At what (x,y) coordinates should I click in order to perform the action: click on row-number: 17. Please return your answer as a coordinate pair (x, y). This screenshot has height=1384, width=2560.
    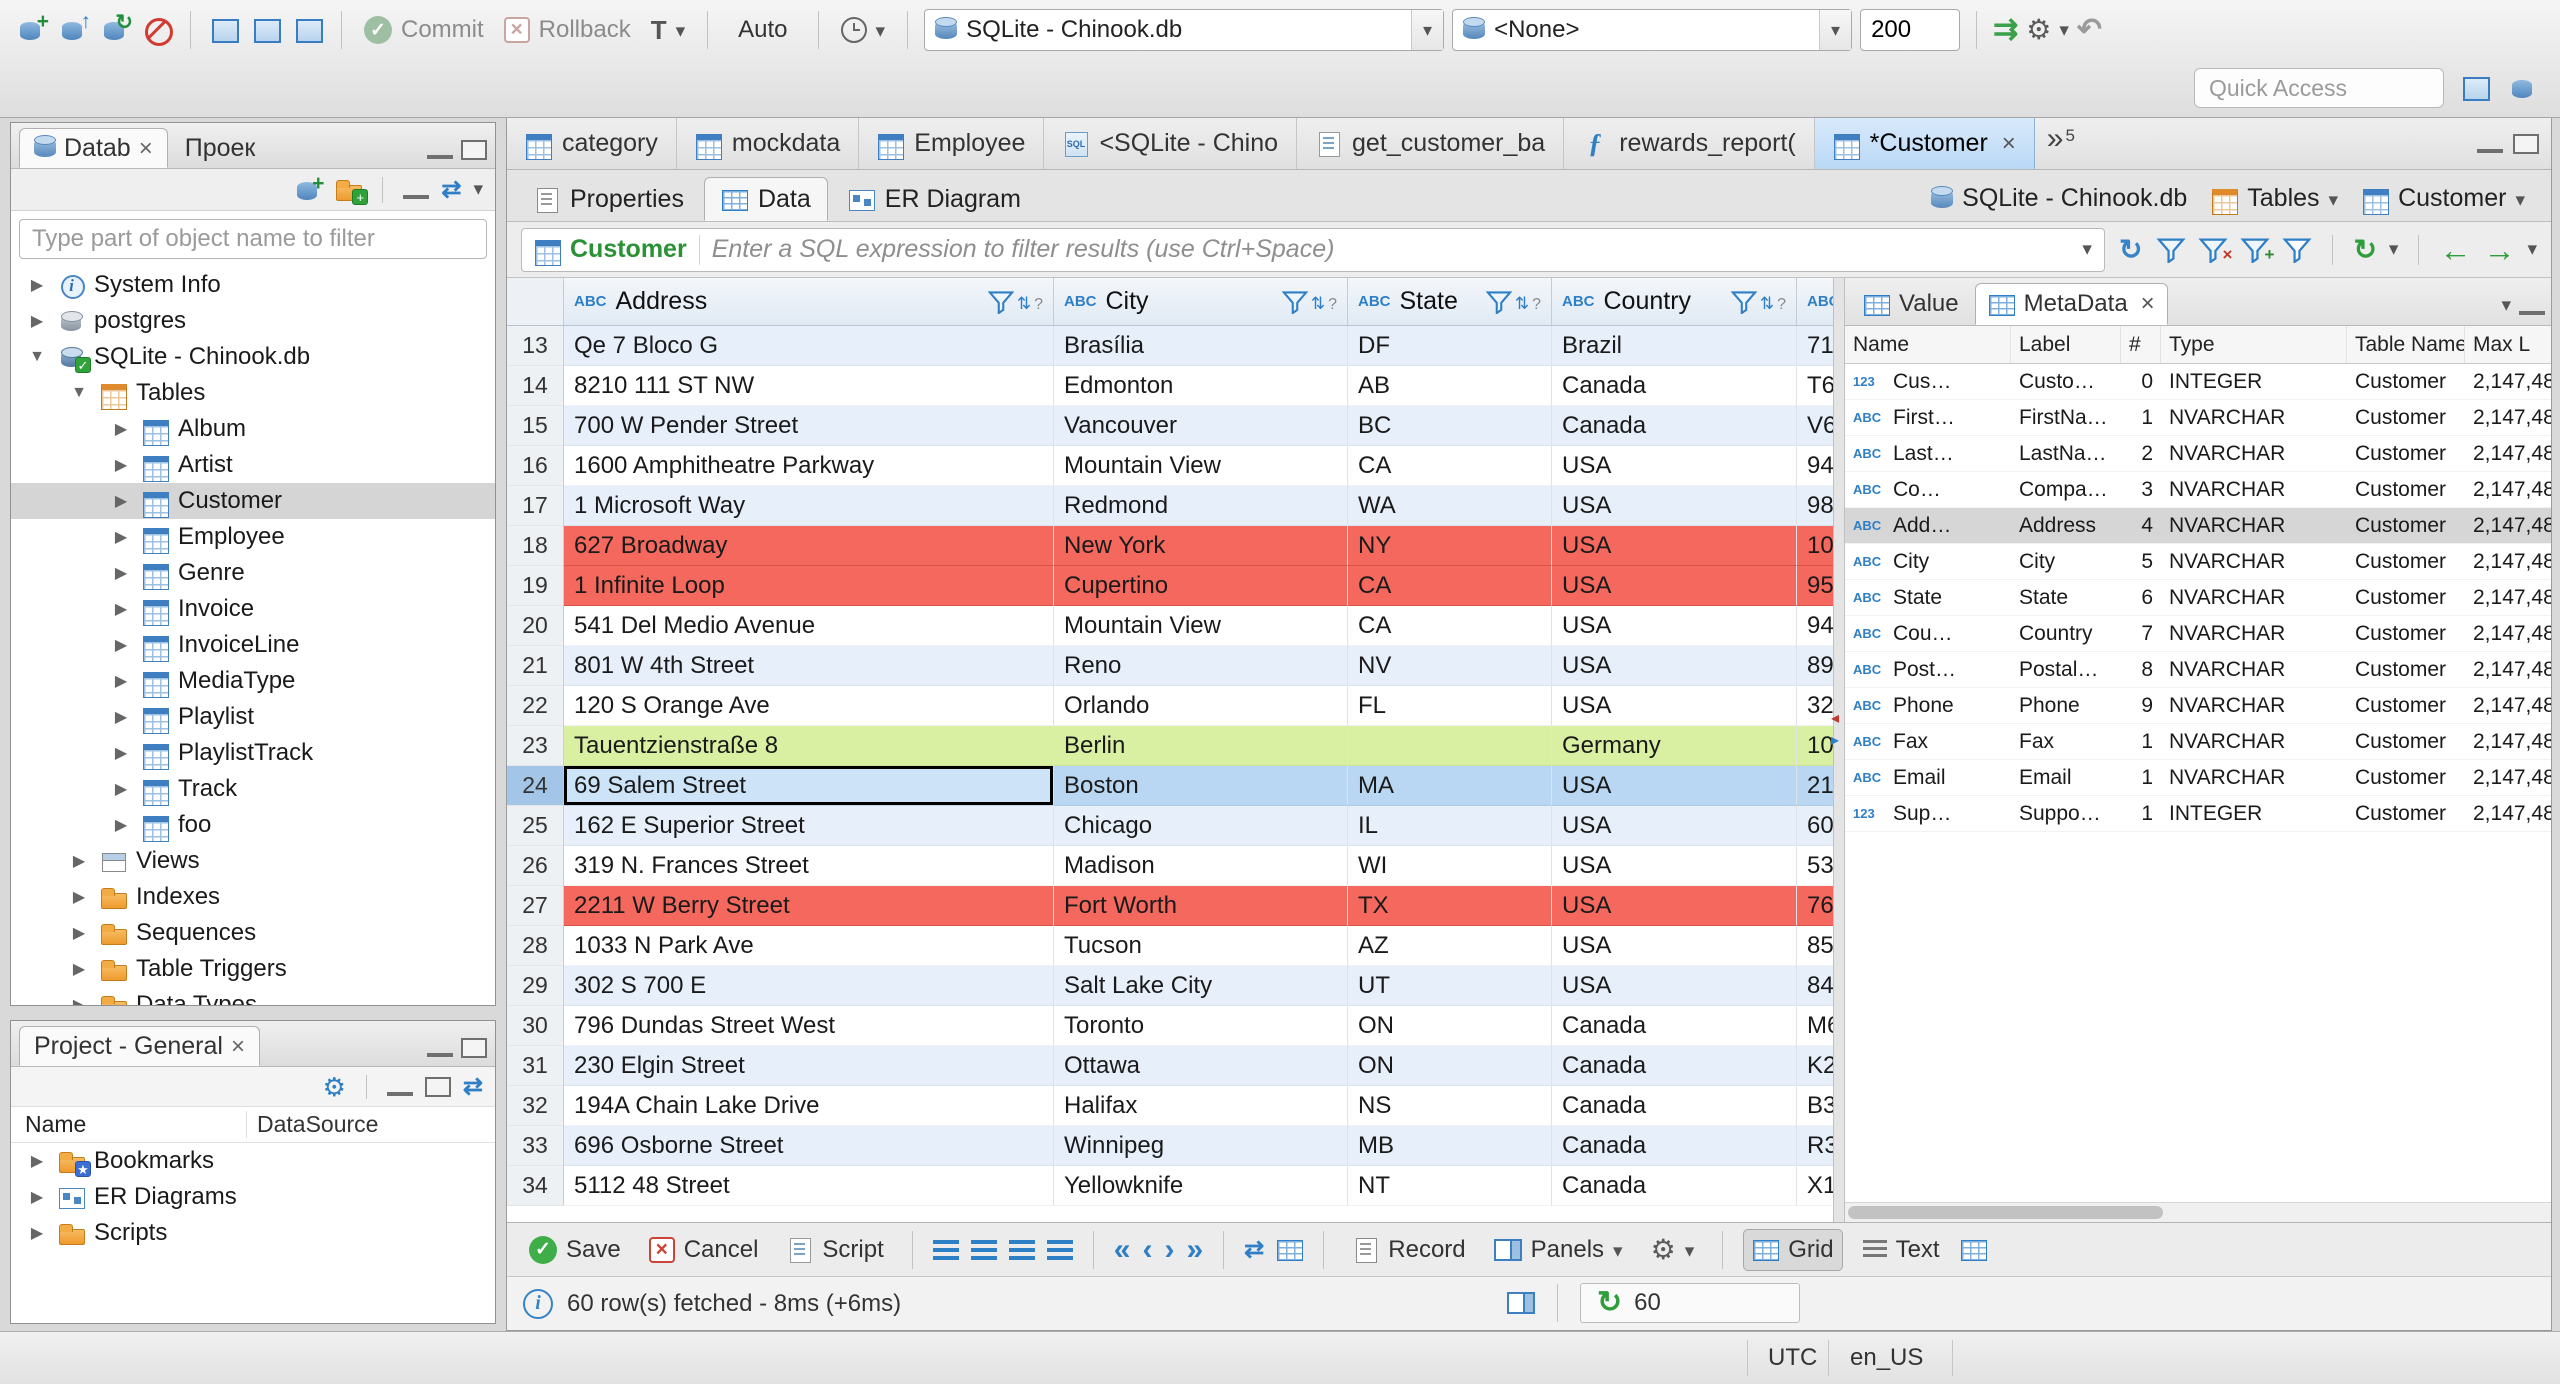
    Looking at the image, I should click on (535, 506).